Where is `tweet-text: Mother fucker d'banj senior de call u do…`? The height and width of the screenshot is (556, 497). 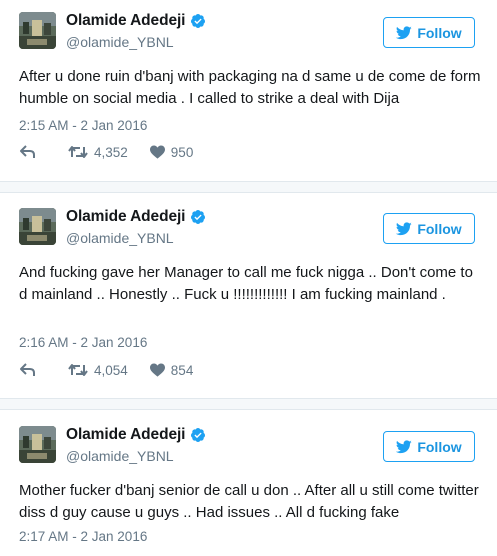 tweet-text: Mother fucker d'banj senior de call u do… is located at coordinates (249, 501).